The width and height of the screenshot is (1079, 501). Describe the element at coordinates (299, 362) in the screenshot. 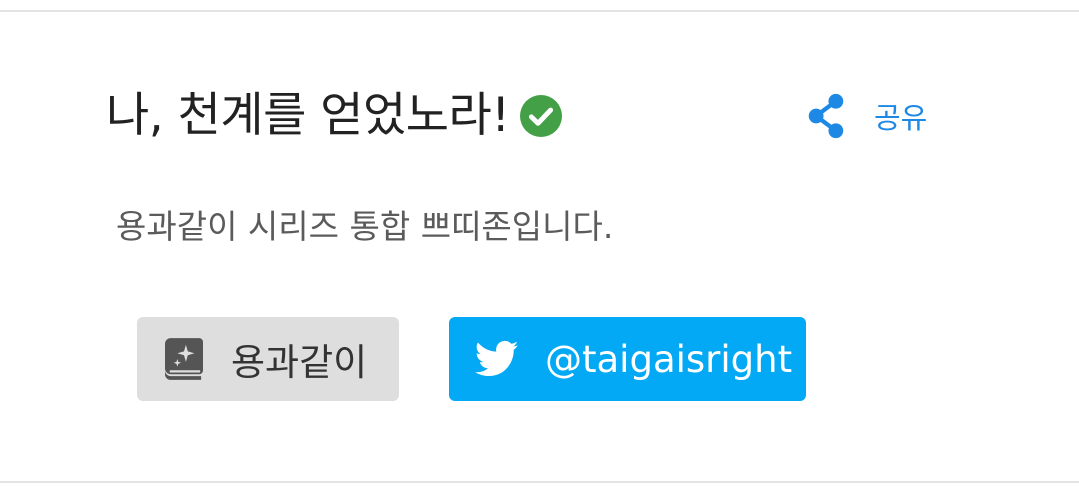

I see `series-button-label: 용과같이` at that location.